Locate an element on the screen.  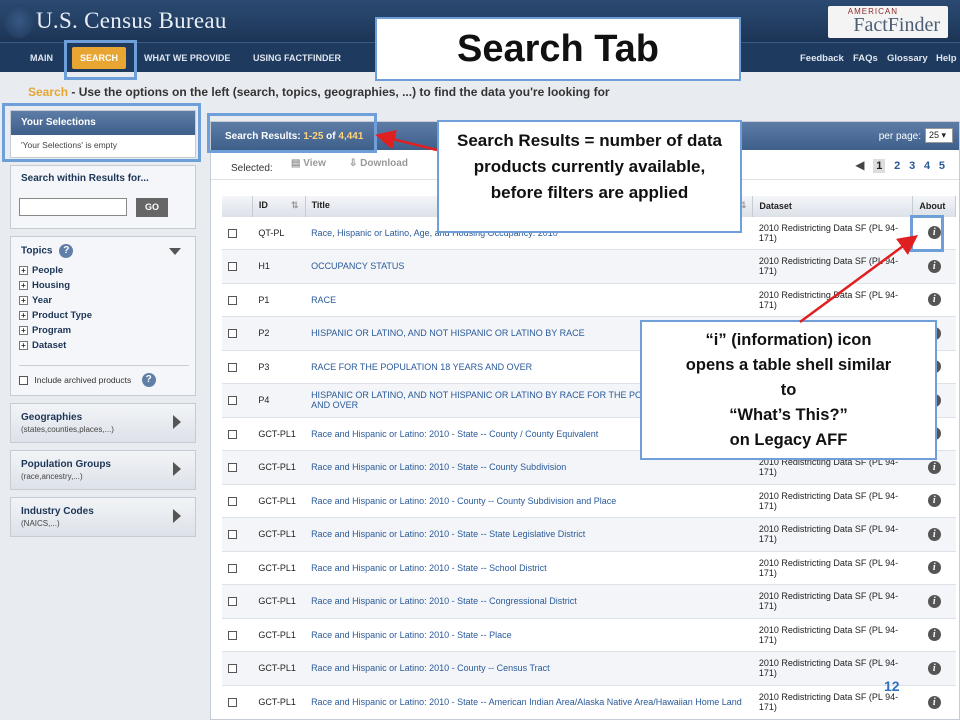
nav-glossary: Glossary is located at coordinates (907, 58).